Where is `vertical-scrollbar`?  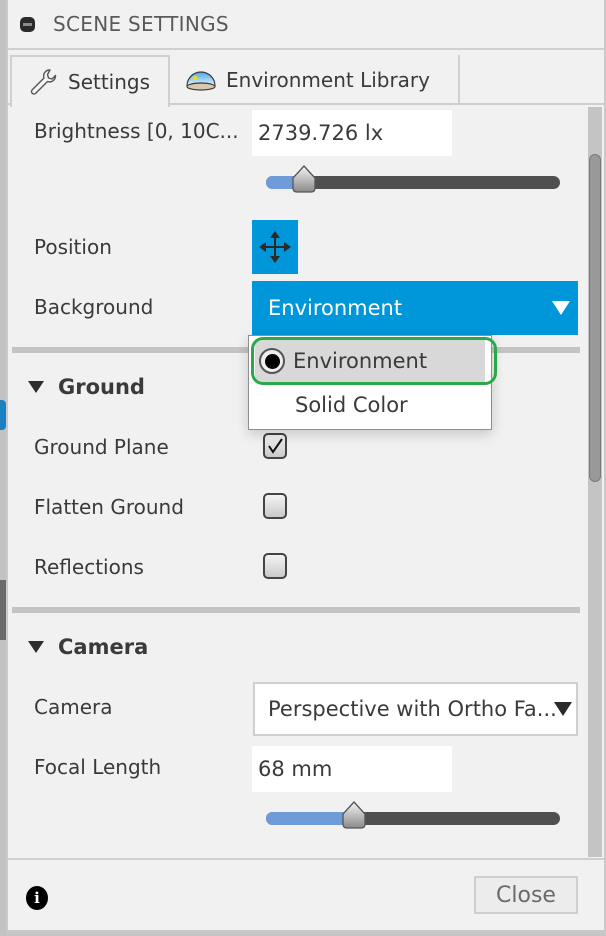 vertical-scrollbar is located at coordinates (595, 482).